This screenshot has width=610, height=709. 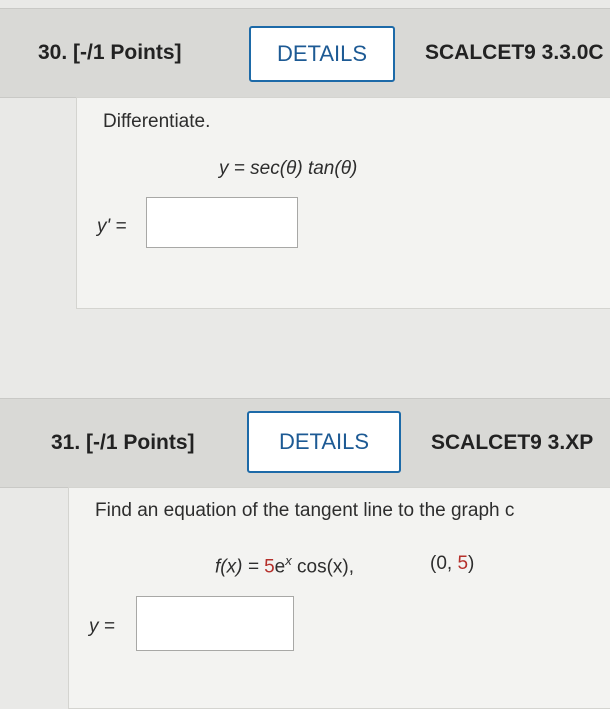 I want to click on function-lhs: f(x) =, so click(x=240, y=567).